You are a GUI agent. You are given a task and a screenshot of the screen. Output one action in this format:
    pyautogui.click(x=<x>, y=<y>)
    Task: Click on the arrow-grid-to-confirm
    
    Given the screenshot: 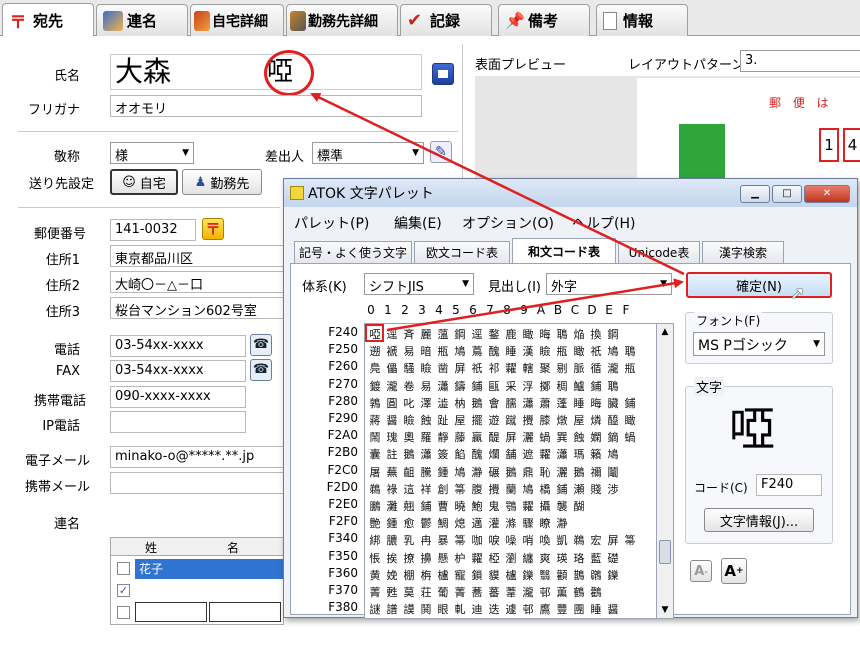 What is the action you would take?
    pyautogui.click(x=535, y=305)
    